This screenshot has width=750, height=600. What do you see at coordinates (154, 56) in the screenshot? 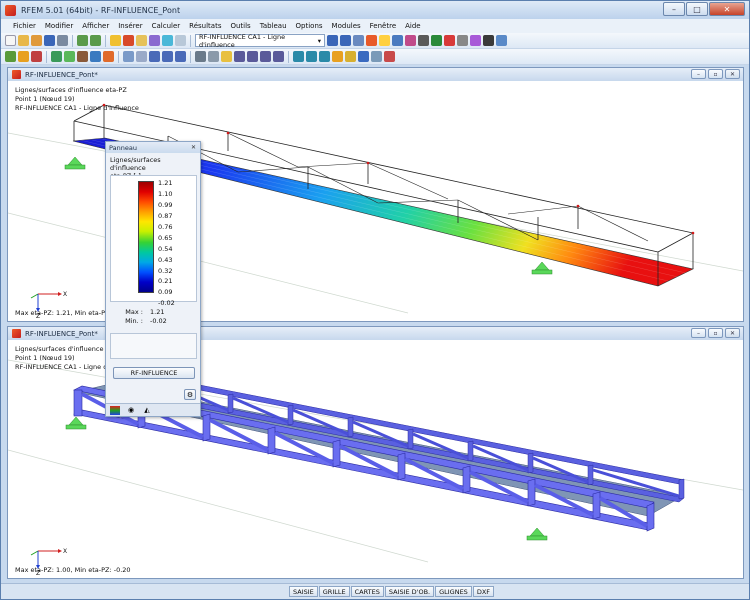
I see `move-icon` at bounding box center [154, 56].